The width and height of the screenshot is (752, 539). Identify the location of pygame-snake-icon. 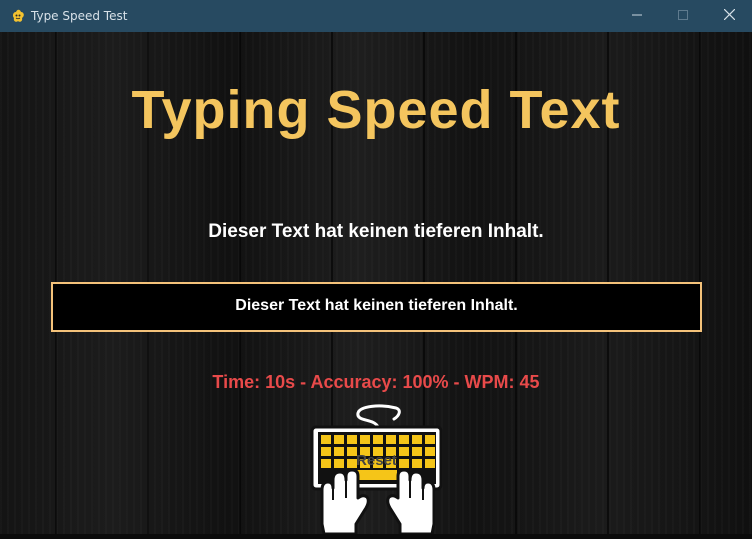
(18, 16).